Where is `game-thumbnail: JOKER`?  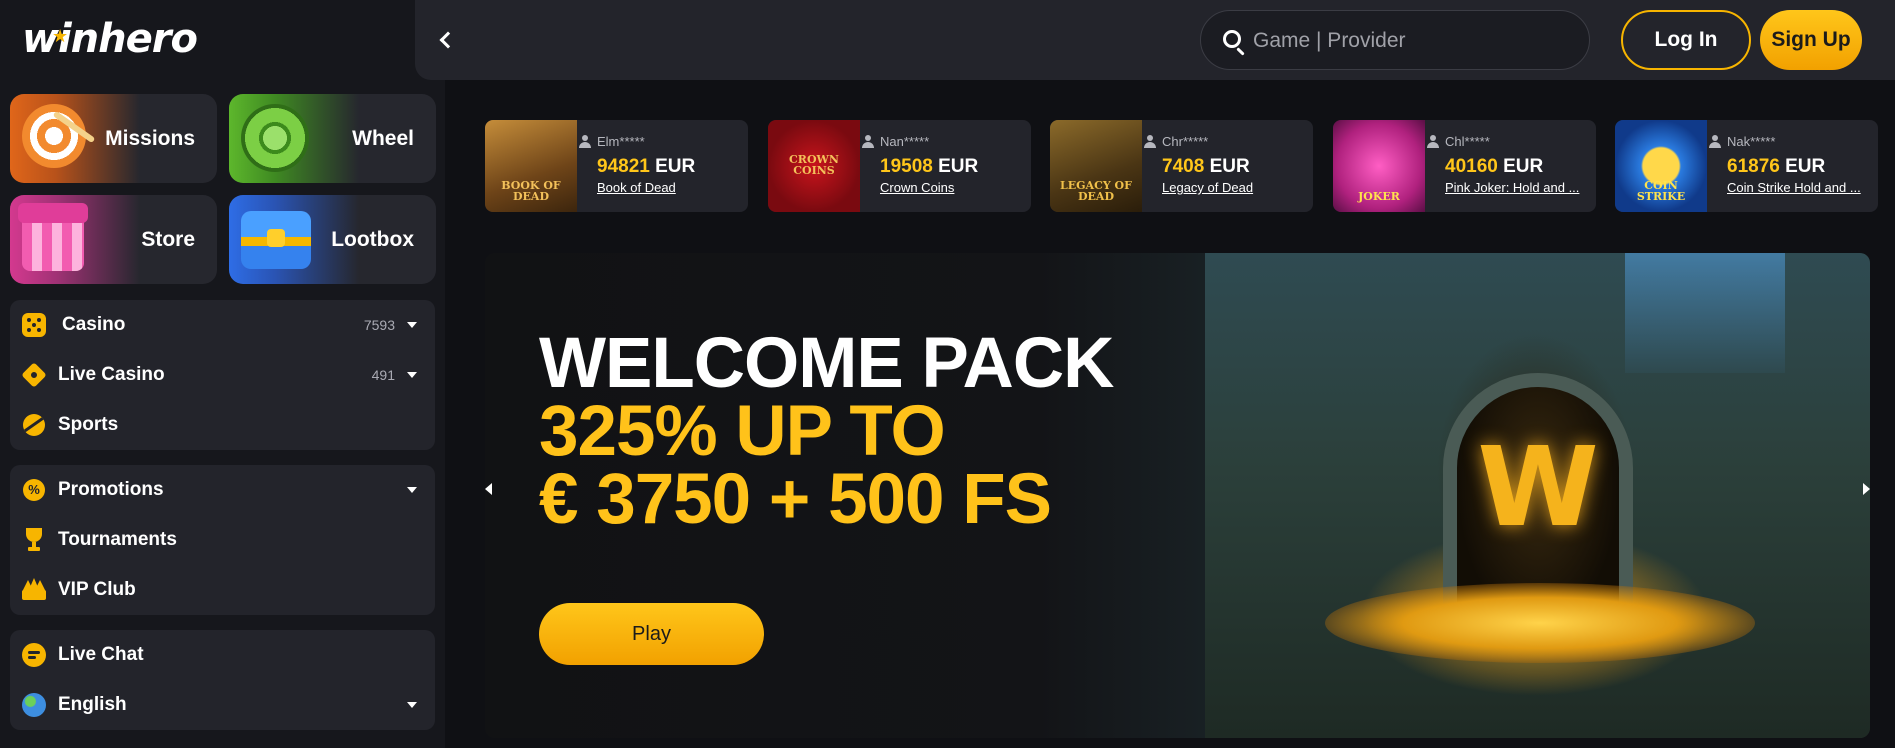
game-thumbnail: JOKER is located at coordinates (1379, 166).